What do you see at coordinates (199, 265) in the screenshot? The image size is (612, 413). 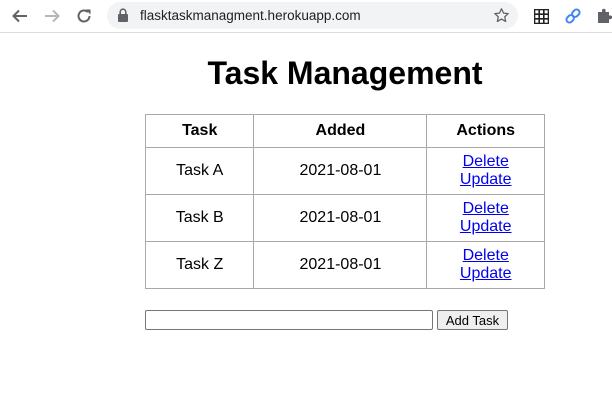 I see `task-name-cell: Task Z` at bounding box center [199, 265].